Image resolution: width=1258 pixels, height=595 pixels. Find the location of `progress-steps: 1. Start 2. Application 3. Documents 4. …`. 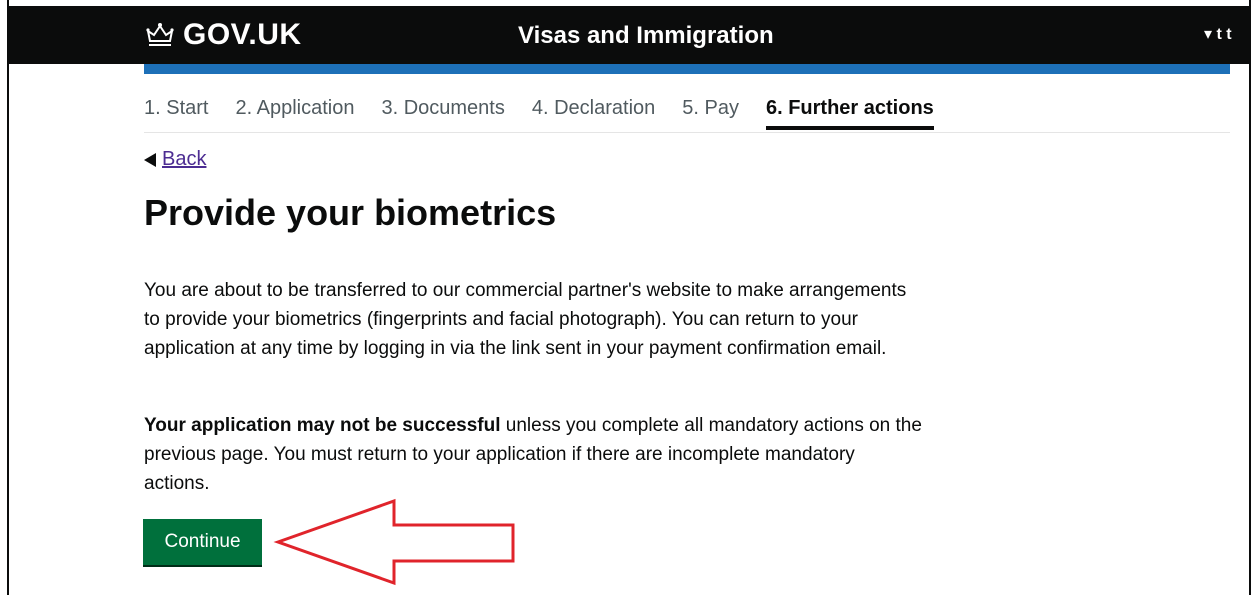

progress-steps: 1. Start 2. Application 3. Documents 4. … is located at coordinates (687, 114).